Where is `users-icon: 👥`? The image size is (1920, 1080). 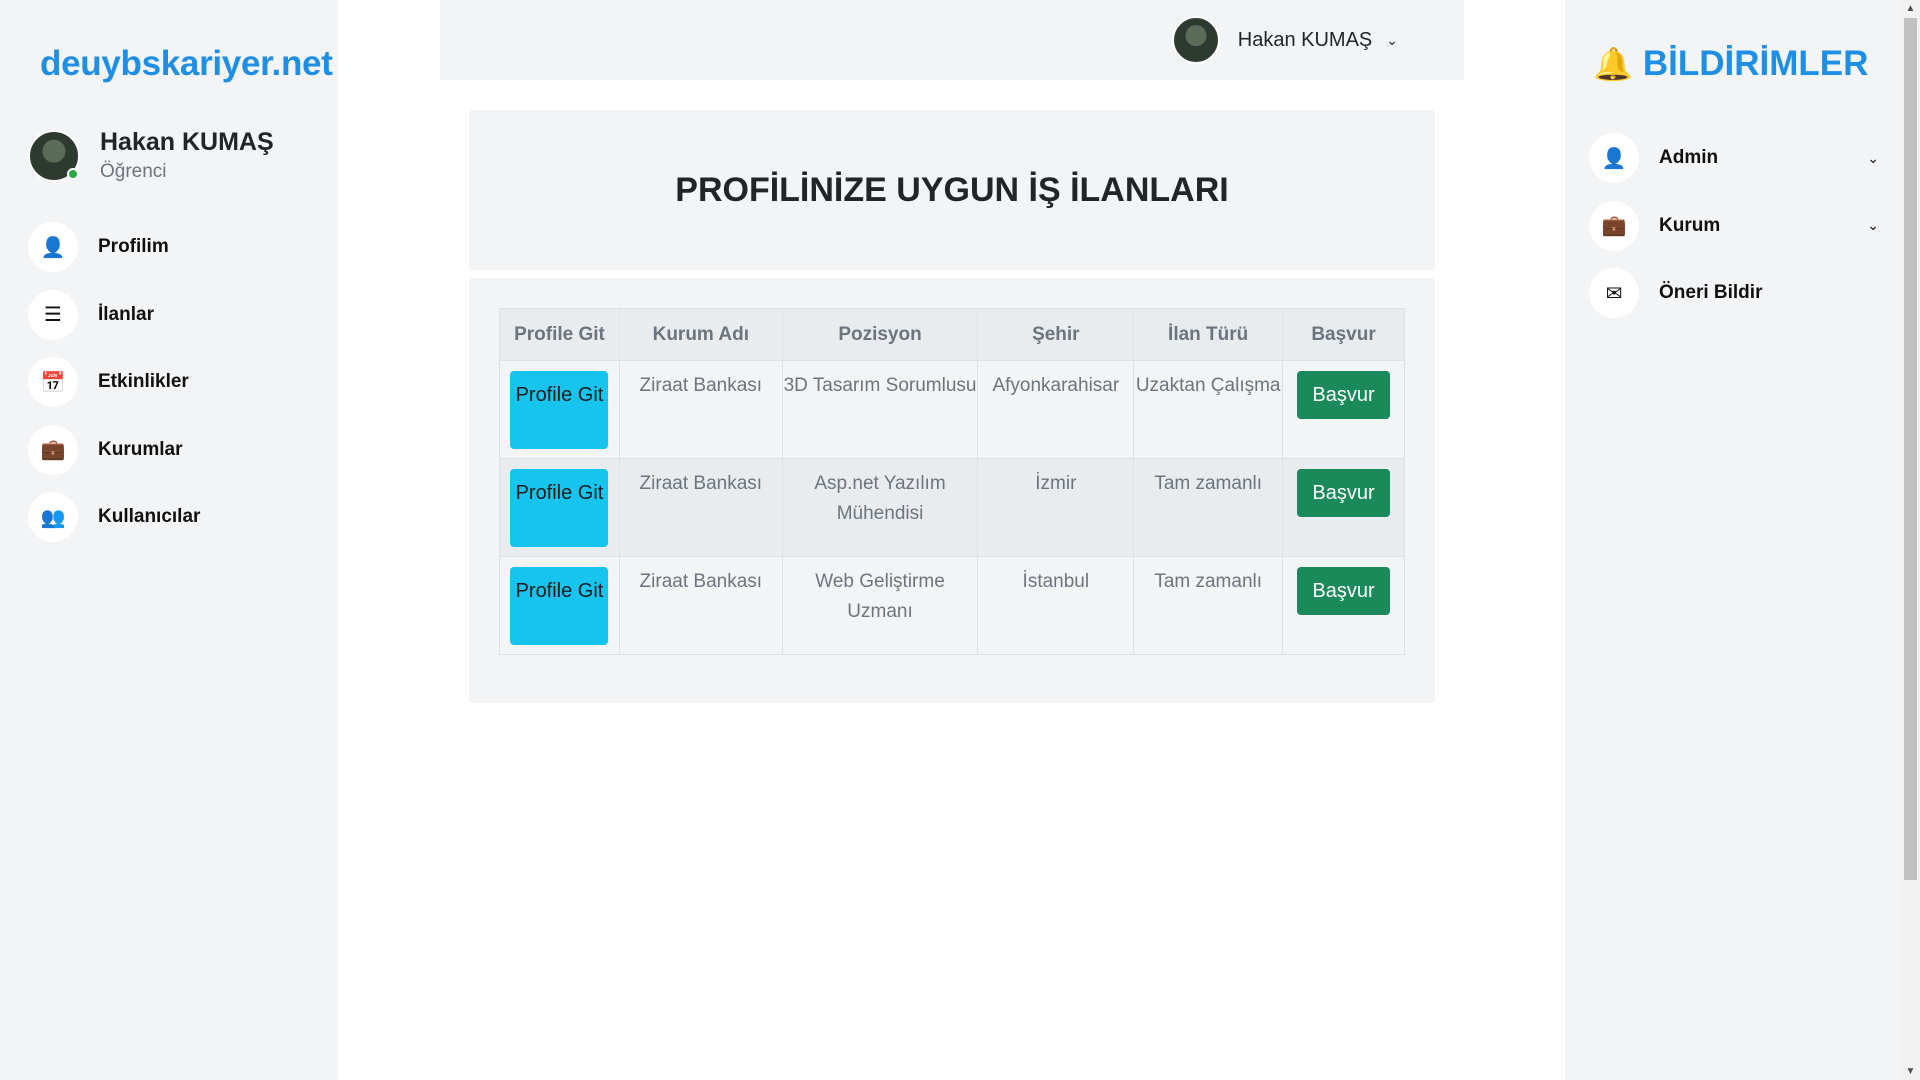 users-icon: 👥 is located at coordinates (53, 517).